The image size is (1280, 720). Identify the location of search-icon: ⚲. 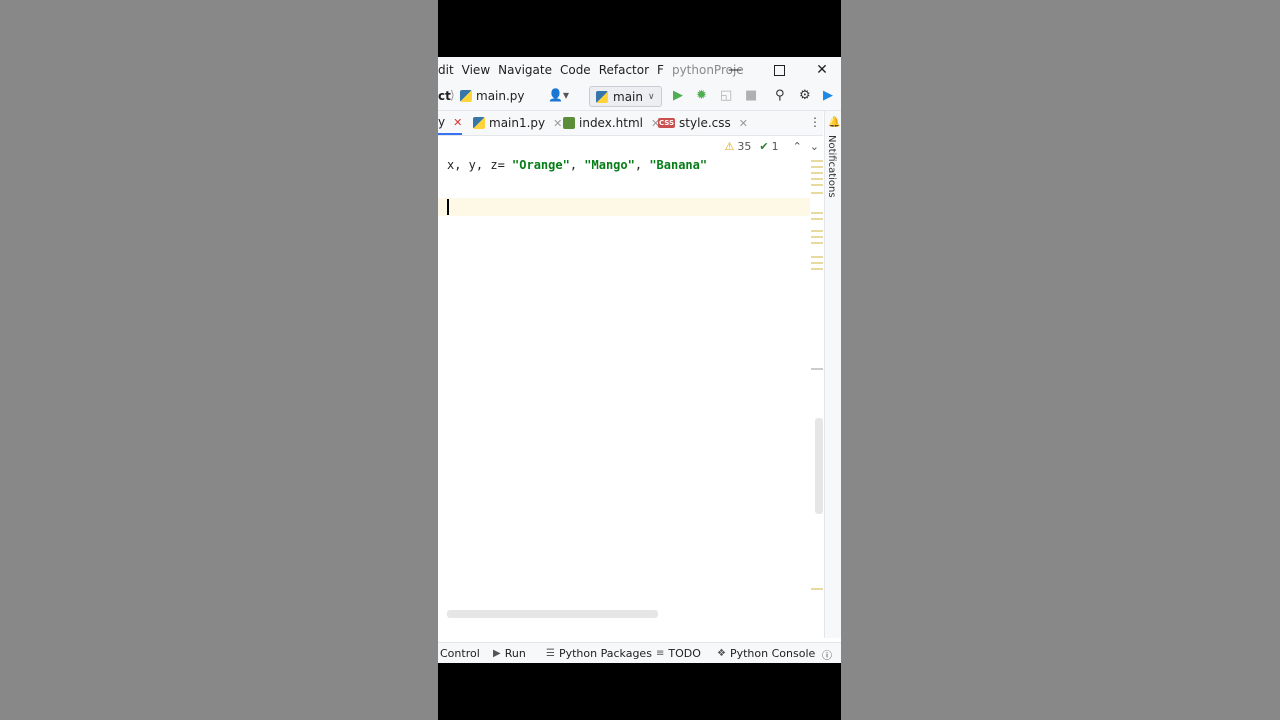
(780, 95).